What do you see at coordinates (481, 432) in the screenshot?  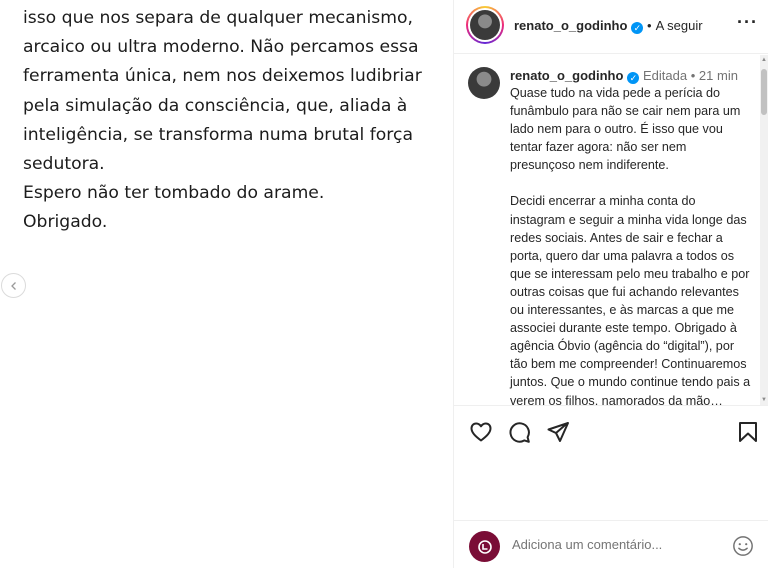 I see `heart-icon` at bounding box center [481, 432].